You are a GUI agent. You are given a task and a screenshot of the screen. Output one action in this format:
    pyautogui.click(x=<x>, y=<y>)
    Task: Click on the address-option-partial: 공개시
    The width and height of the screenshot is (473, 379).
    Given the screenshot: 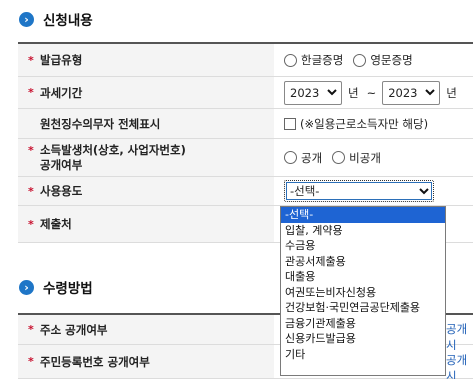 What is the action you would take?
    pyautogui.click(x=459, y=337)
    